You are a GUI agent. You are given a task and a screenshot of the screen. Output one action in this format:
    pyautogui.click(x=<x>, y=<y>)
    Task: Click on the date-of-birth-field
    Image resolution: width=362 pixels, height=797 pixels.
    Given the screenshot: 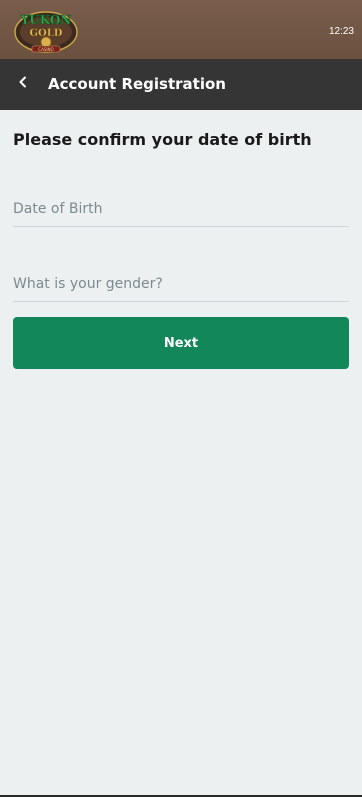 What is the action you would take?
    pyautogui.click(x=181, y=205)
    